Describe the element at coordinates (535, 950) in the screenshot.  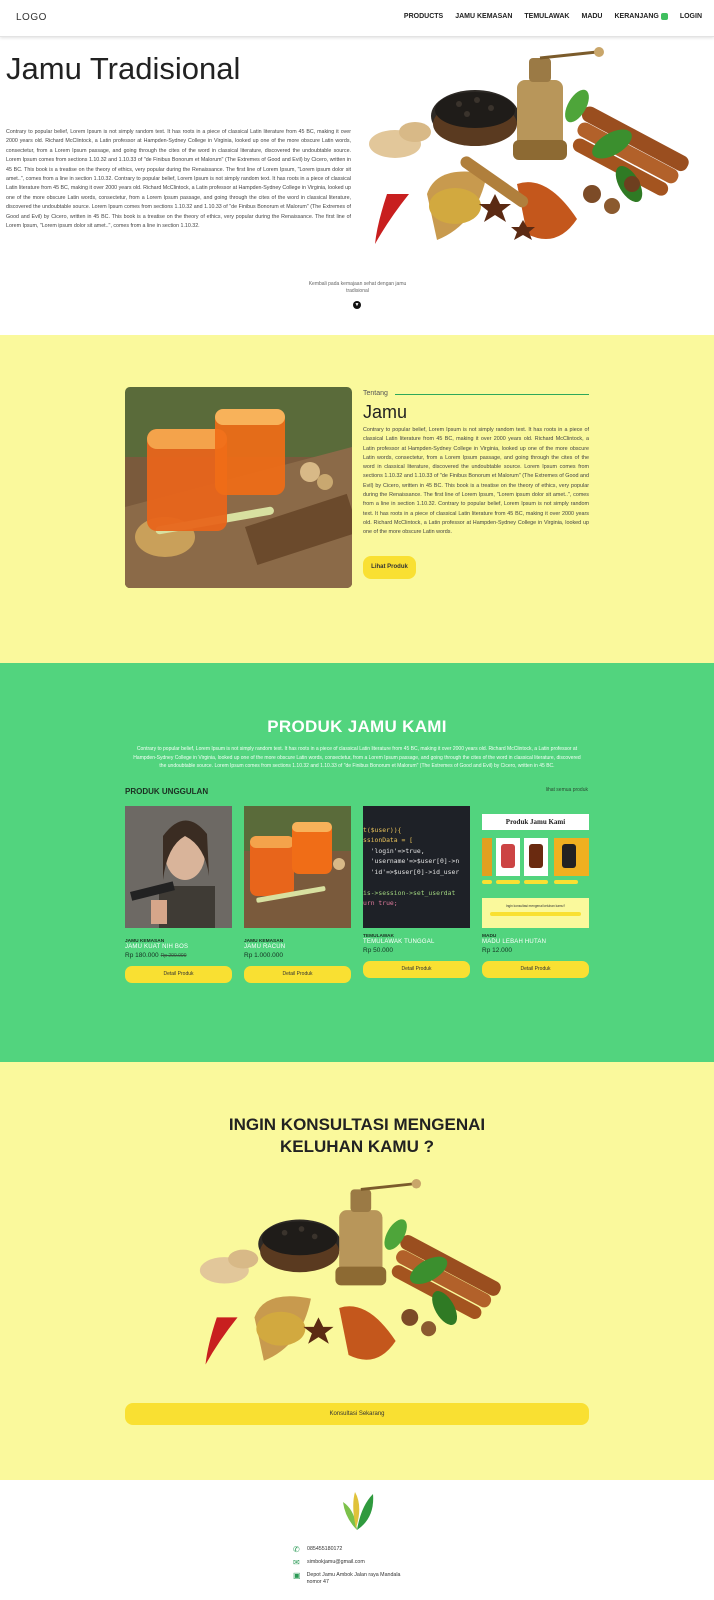
I see `product-price: Rp 12.000` at that location.